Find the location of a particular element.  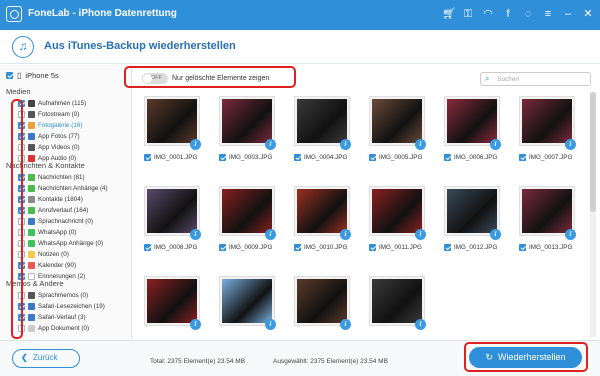

close-icon: ✕ is located at coordinates (588, 14).